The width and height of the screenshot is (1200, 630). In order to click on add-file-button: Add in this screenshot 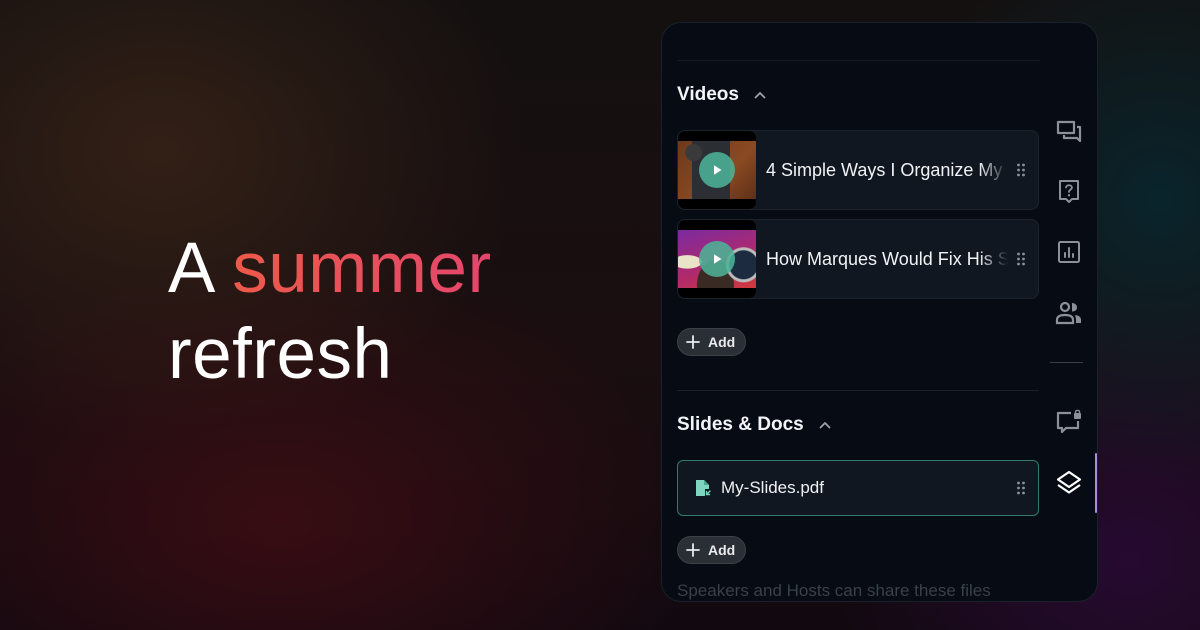, I will do `click(712, 550)`.